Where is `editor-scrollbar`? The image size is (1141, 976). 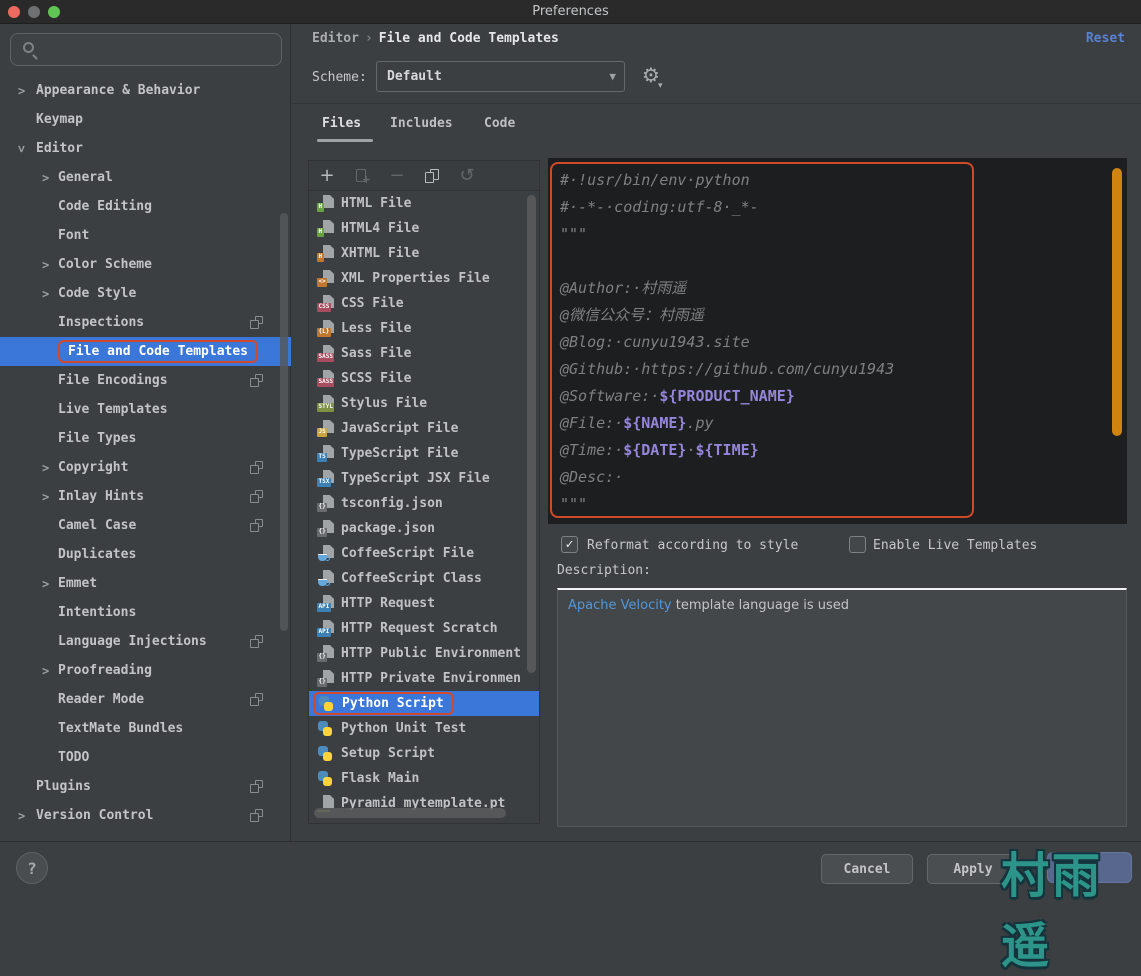 editor-scrollbar is located at coordinates (1117, 302).